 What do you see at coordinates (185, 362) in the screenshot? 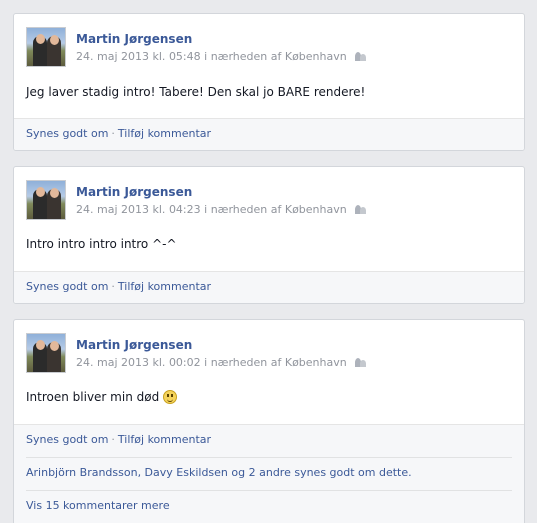
I see `post-time: 00:02` at bounding box center [185, 362].